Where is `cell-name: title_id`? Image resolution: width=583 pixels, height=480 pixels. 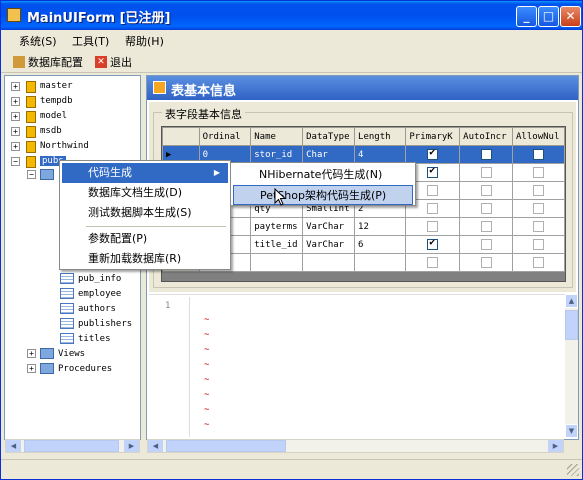
cell-name: title_id is located at coordinates (277, 244).